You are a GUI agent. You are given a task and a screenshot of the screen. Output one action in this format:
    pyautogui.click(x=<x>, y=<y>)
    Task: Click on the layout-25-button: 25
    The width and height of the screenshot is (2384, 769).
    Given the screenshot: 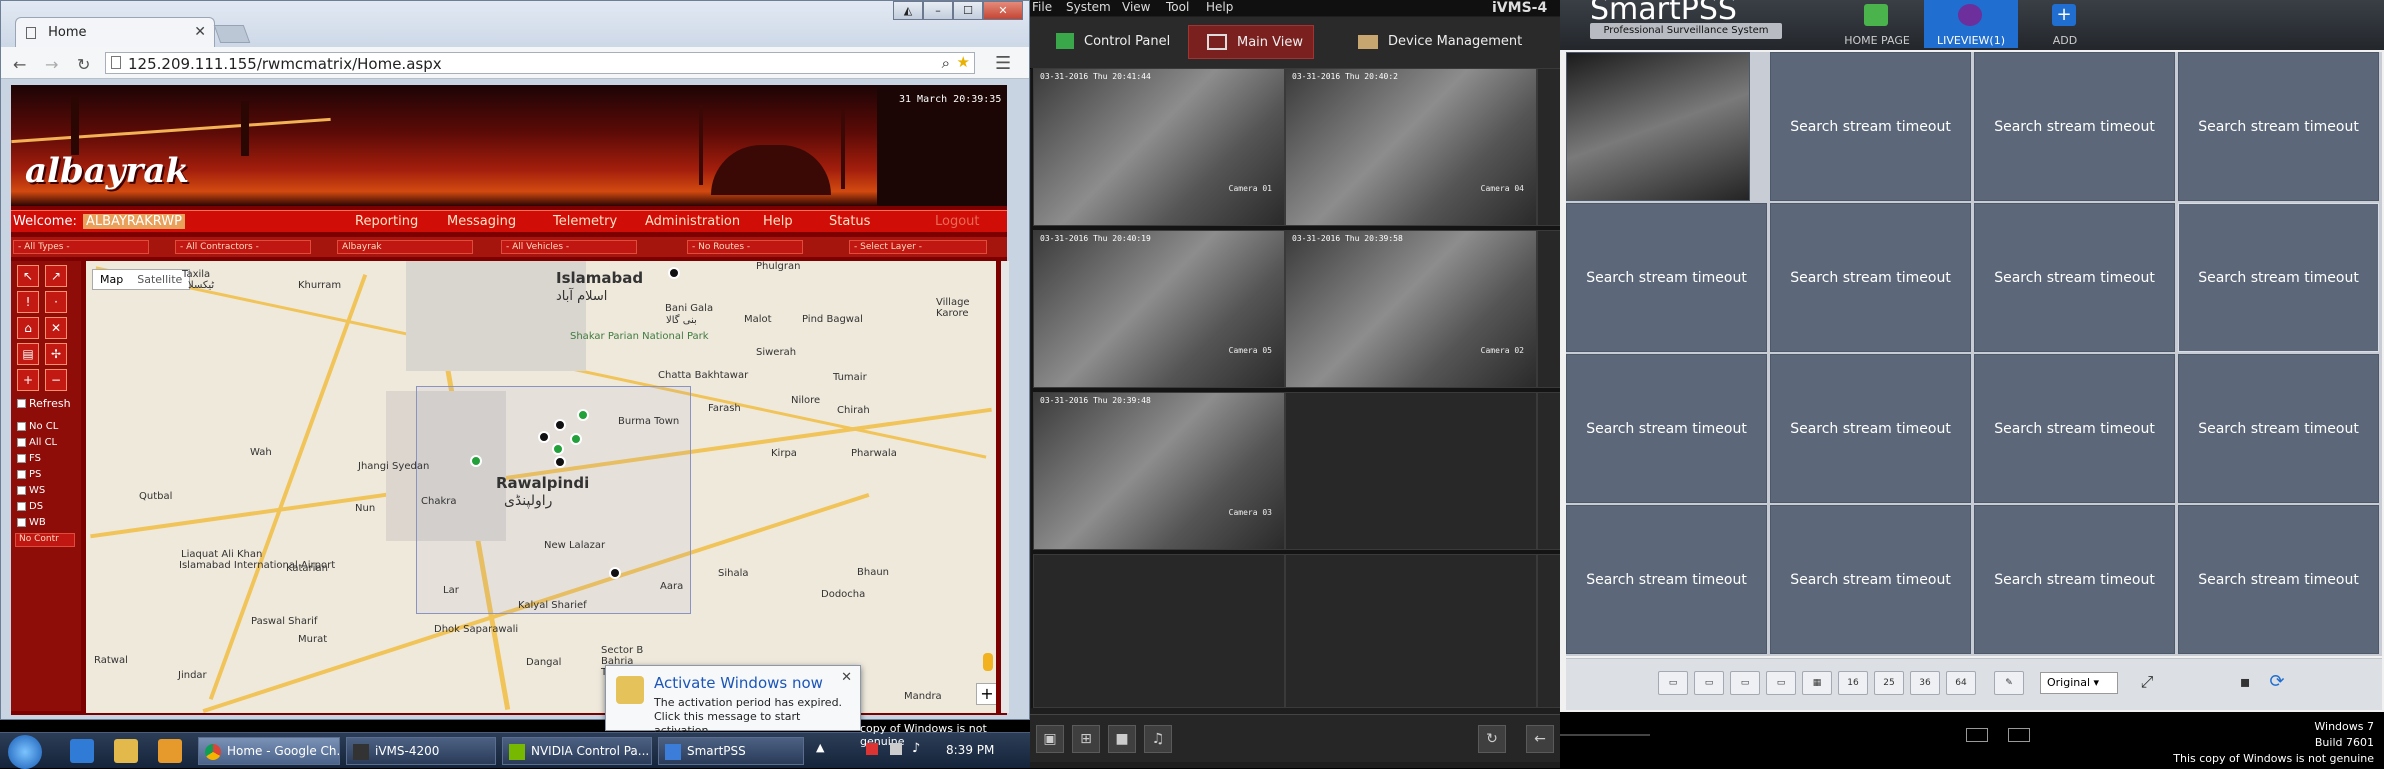 What is the action you would take?
    pyautogui.click(x=1889, y=683)
    